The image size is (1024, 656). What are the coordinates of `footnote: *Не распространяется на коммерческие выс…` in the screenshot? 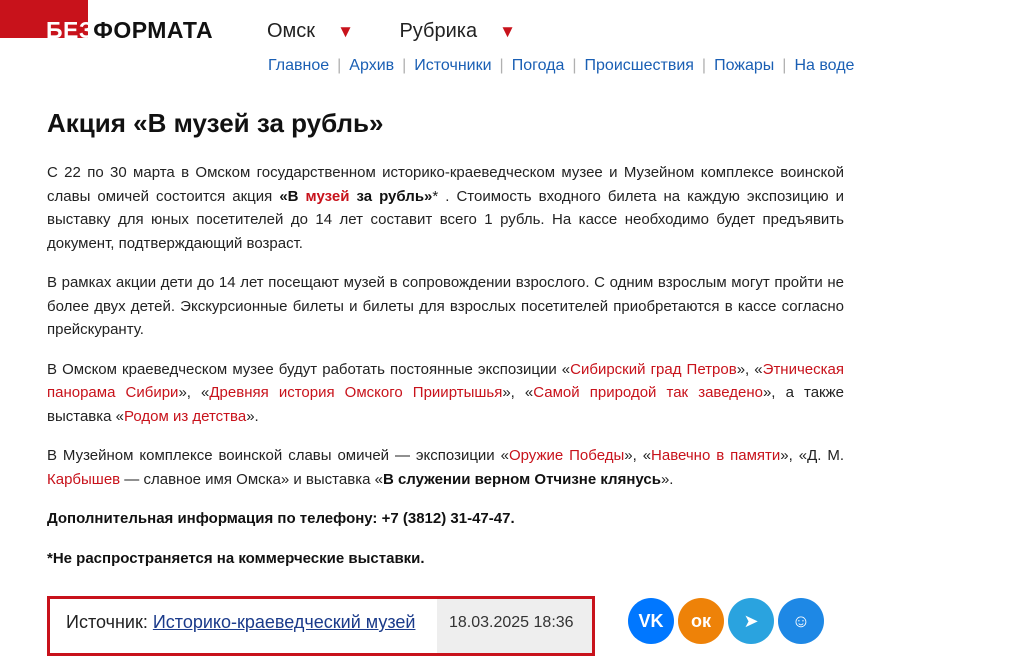 It's located at (236, 558).